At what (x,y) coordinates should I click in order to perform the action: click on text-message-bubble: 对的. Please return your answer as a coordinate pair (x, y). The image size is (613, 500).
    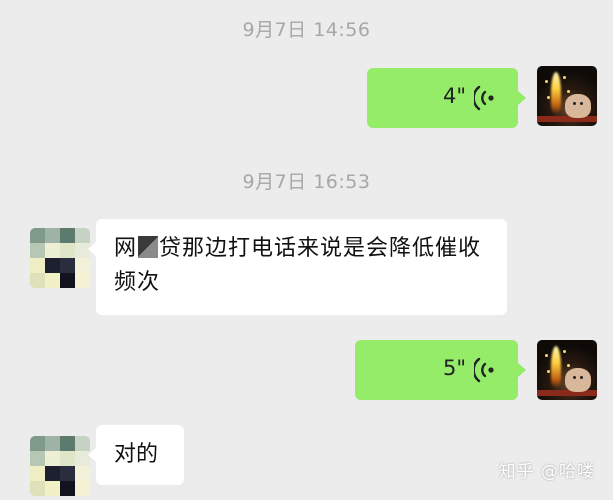
    Looking at the image, I should click on (136, 455).